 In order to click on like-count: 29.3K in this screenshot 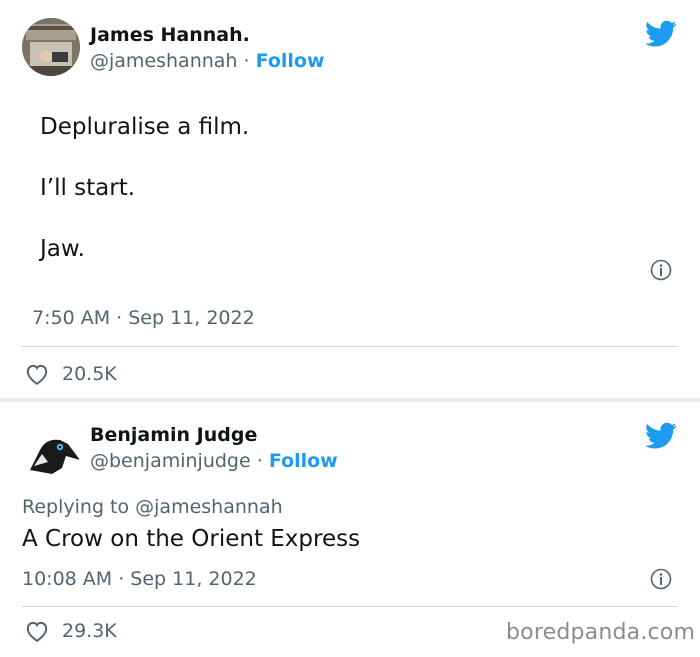, I will do `click(89, 631)`.